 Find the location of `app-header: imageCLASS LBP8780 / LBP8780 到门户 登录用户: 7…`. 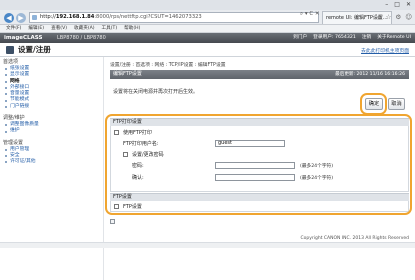

app-header: imageCLASS LBP8780 / LBP8780 到门户 登录用户: 7… is located at coordinates (207, 38).